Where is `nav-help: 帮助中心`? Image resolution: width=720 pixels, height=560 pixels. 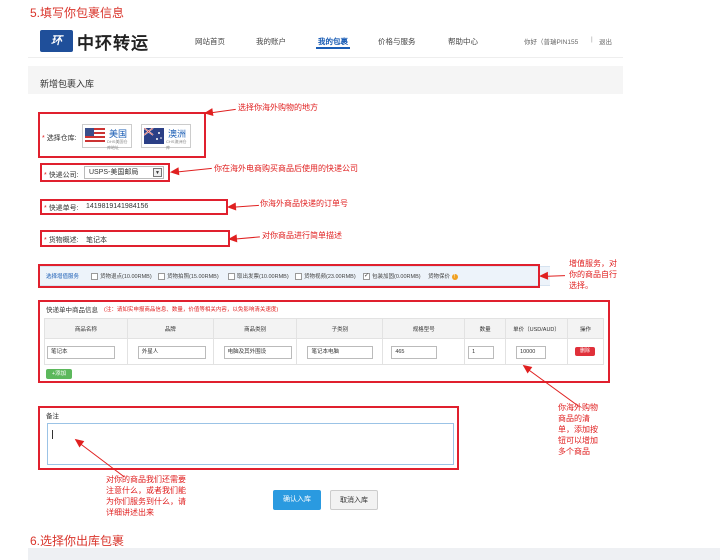 nav-help: 帮助中心 is located at coordinates (463, 41).